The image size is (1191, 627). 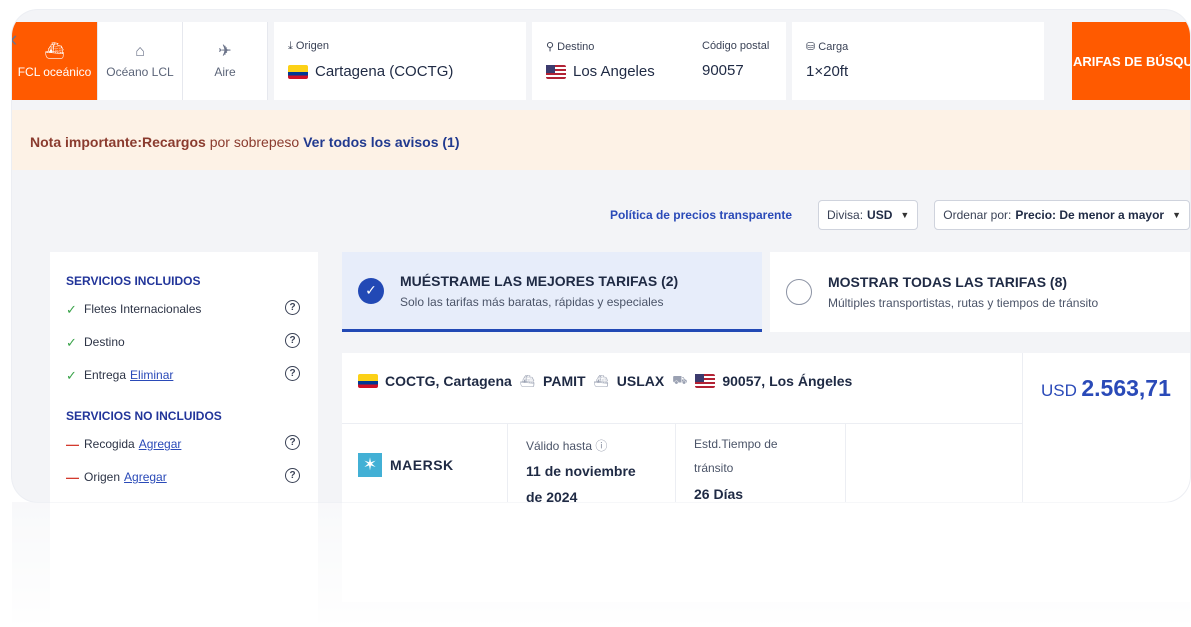 I want to click on notice-important: Nota importante:Recargos, so click(x=118, y=142).